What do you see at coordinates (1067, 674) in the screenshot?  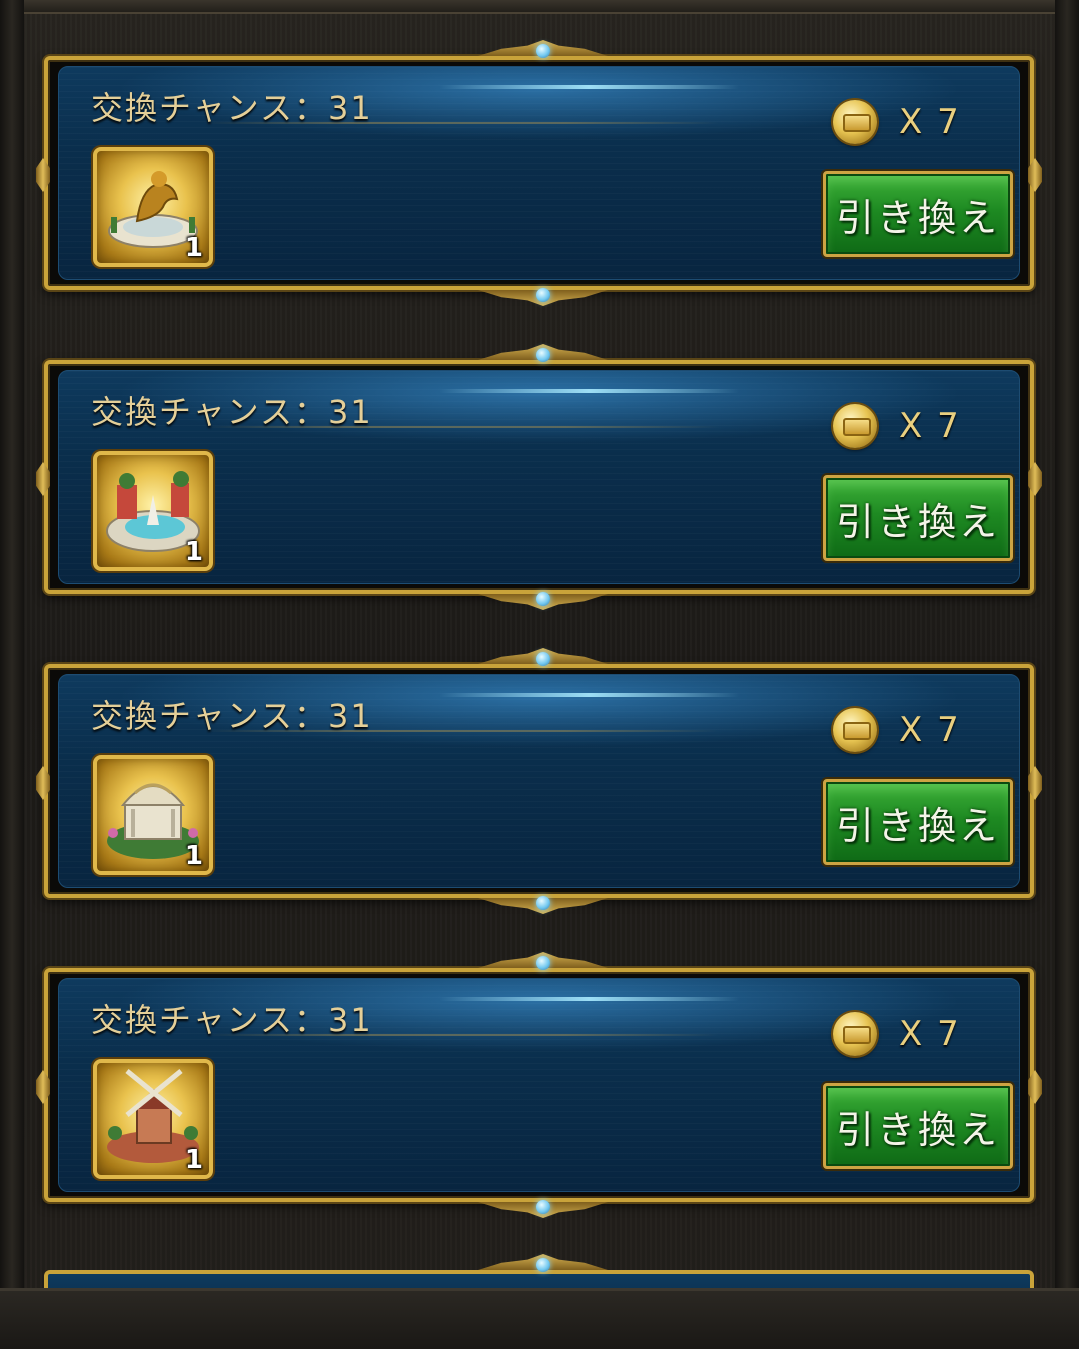 I see `right-frame-pillar` at bounding box center [1067, 674].